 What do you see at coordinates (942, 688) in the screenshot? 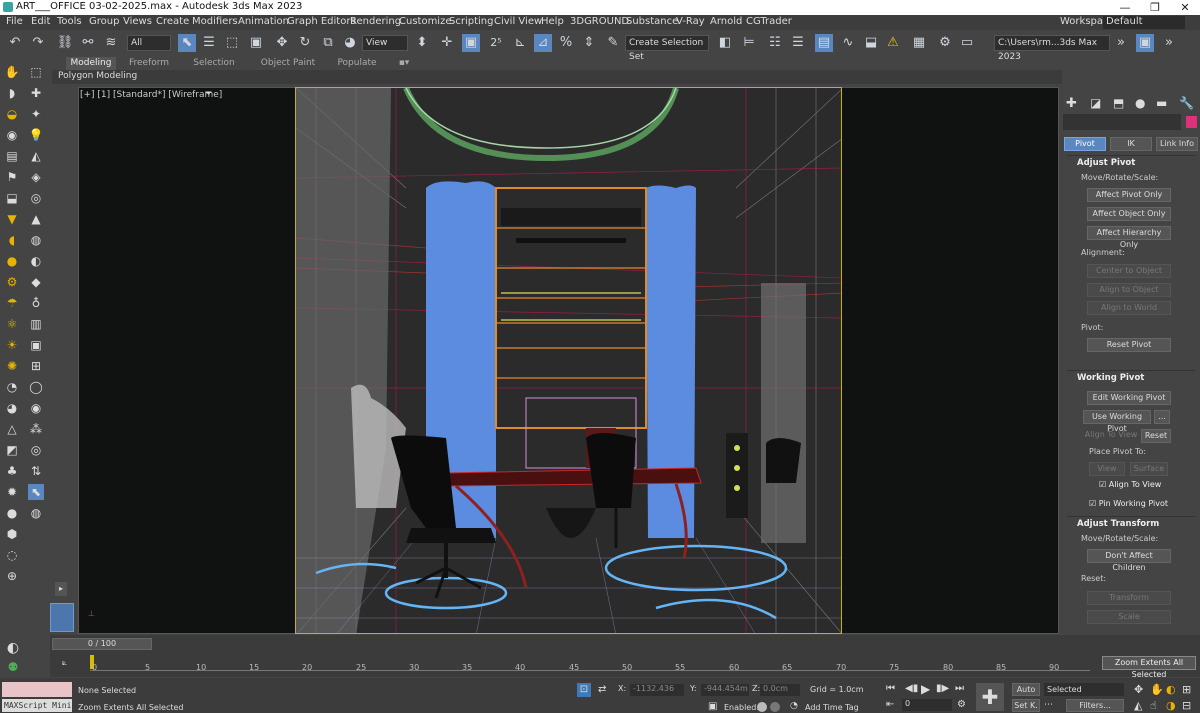
I see `next-frame-icon: ▮▶` at bounding box center [942, 688].